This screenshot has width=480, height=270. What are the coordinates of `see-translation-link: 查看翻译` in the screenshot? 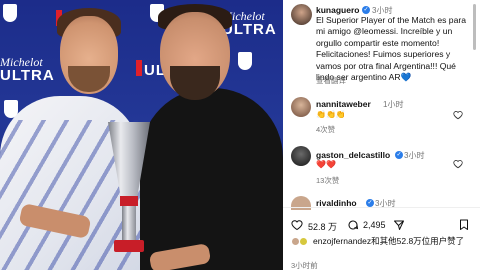 It's located at (331, 80).